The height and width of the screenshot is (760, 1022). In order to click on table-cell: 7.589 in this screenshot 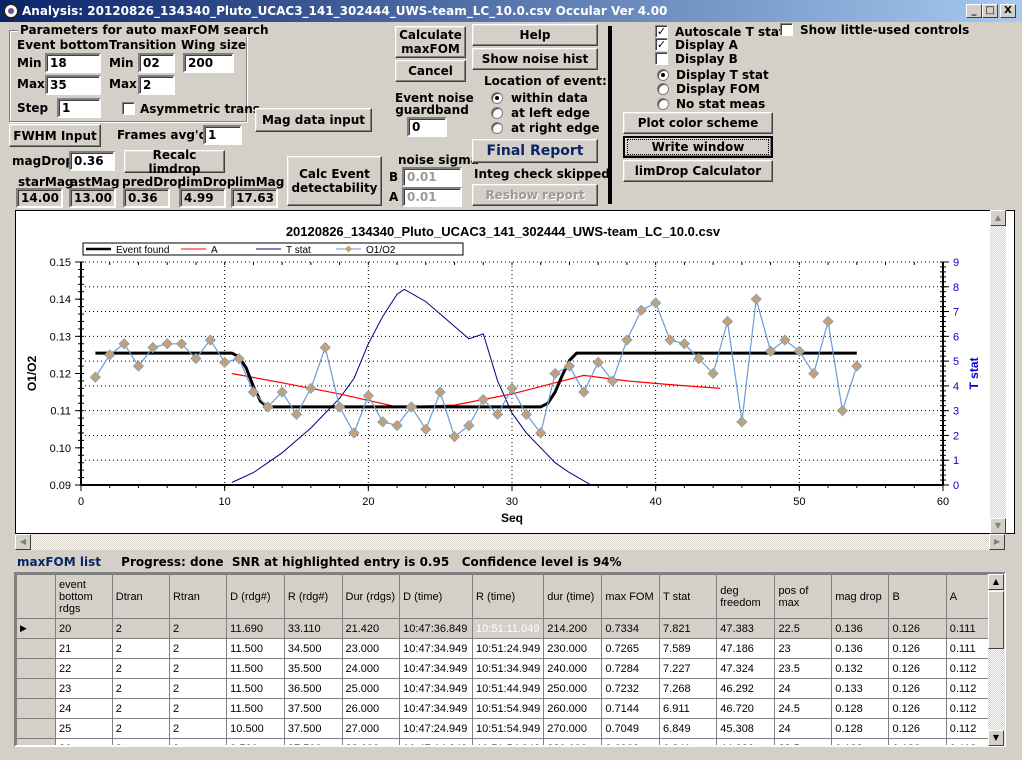, I will do `click(688, 648)`.